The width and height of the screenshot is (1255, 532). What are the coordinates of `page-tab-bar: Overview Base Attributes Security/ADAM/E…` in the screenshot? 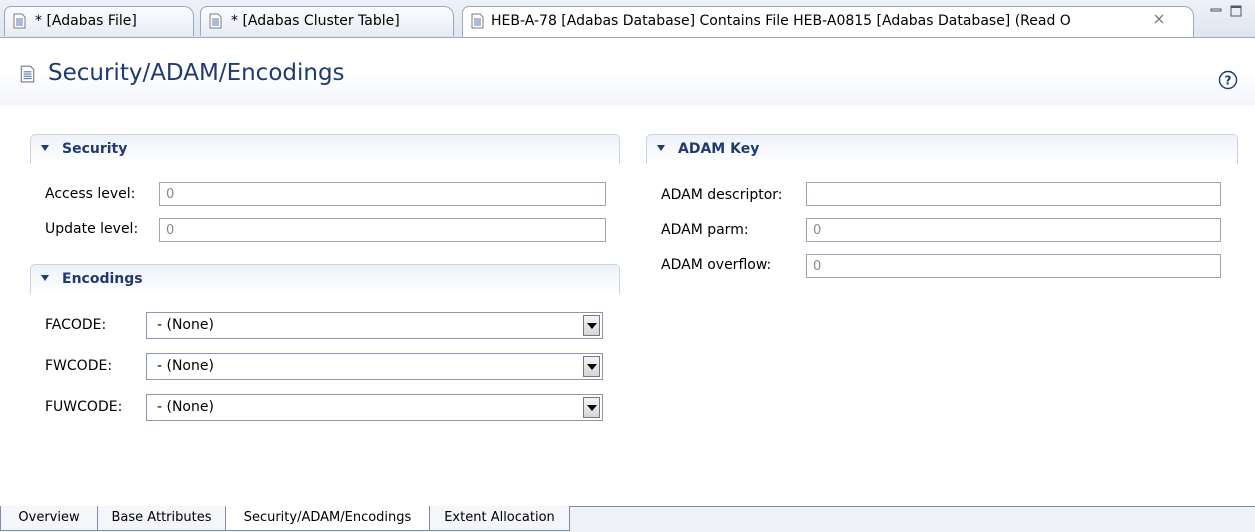 It's located at (627, 519).